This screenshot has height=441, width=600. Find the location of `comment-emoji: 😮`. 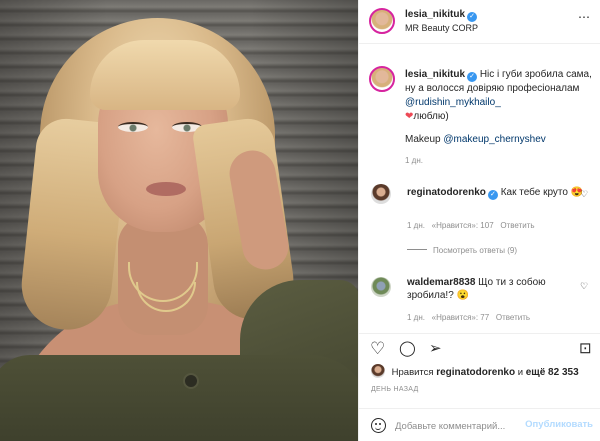

comment-emoji: 😮 is located at coordinates (462, 295).